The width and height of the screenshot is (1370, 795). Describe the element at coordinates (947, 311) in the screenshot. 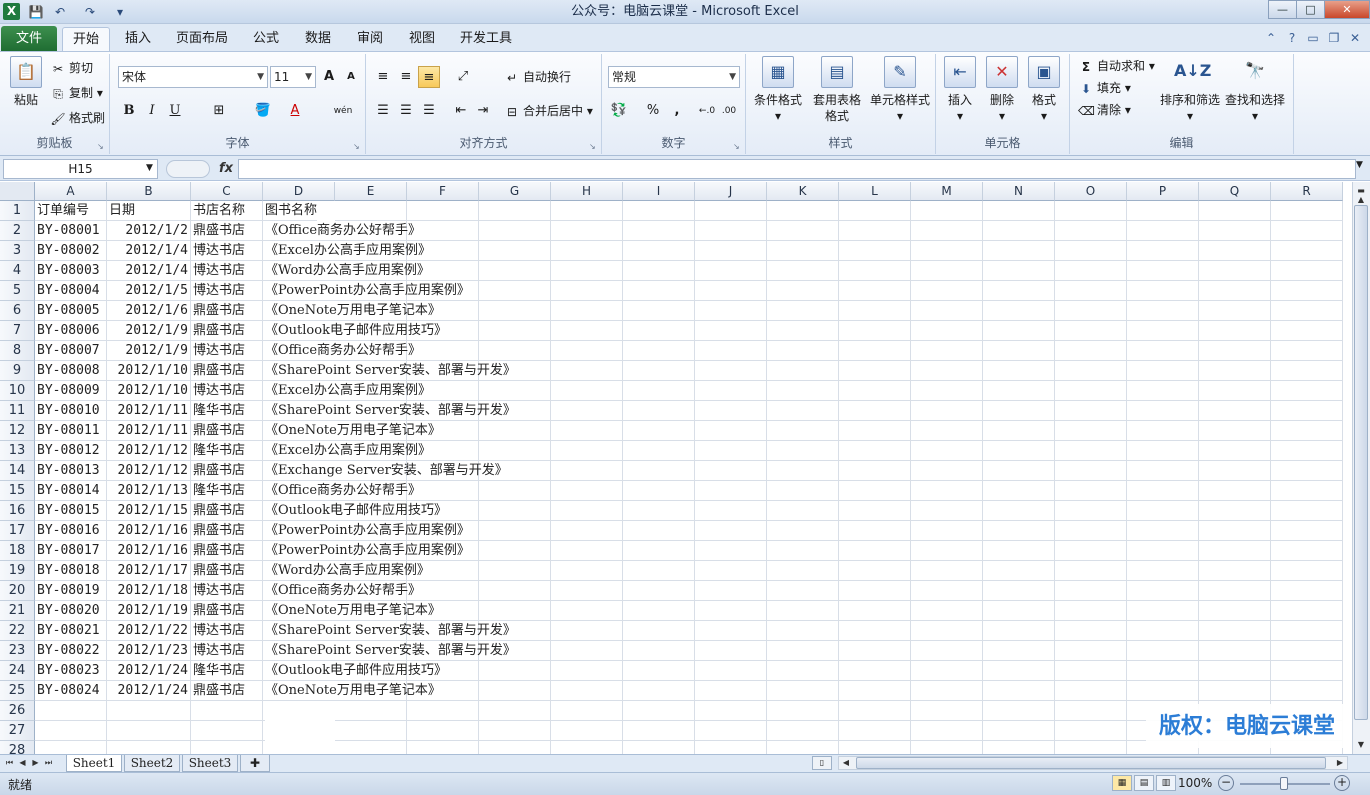

I see `cell-m6` at that location.